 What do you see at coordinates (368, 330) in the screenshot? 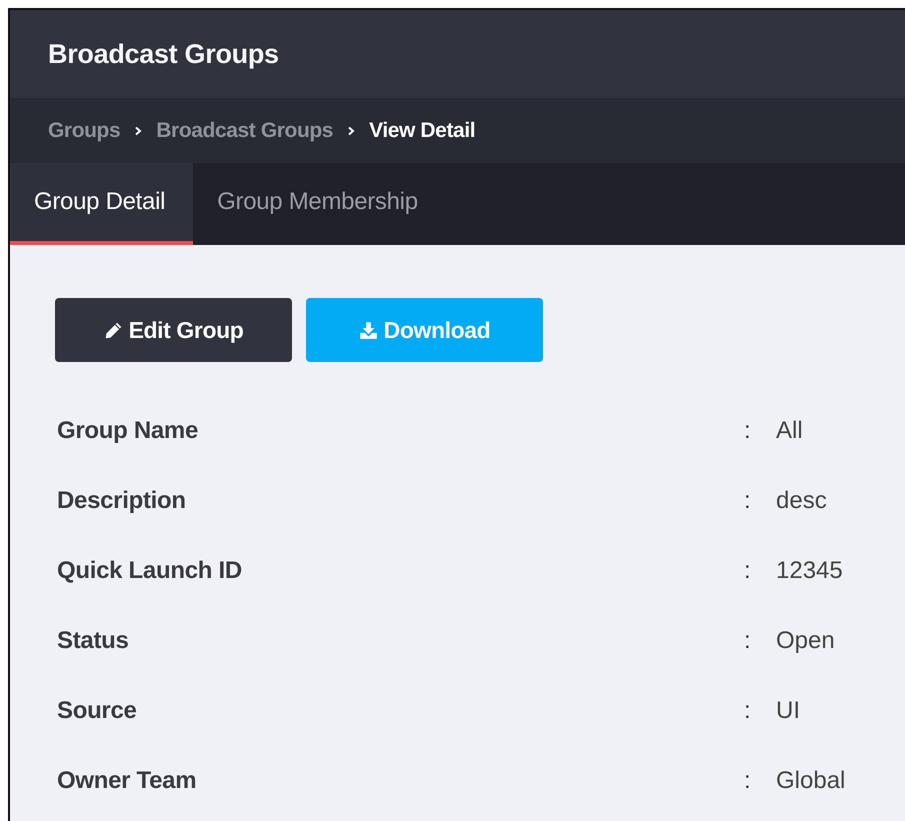
I see `download-icon` at bounding box center [368, 330].